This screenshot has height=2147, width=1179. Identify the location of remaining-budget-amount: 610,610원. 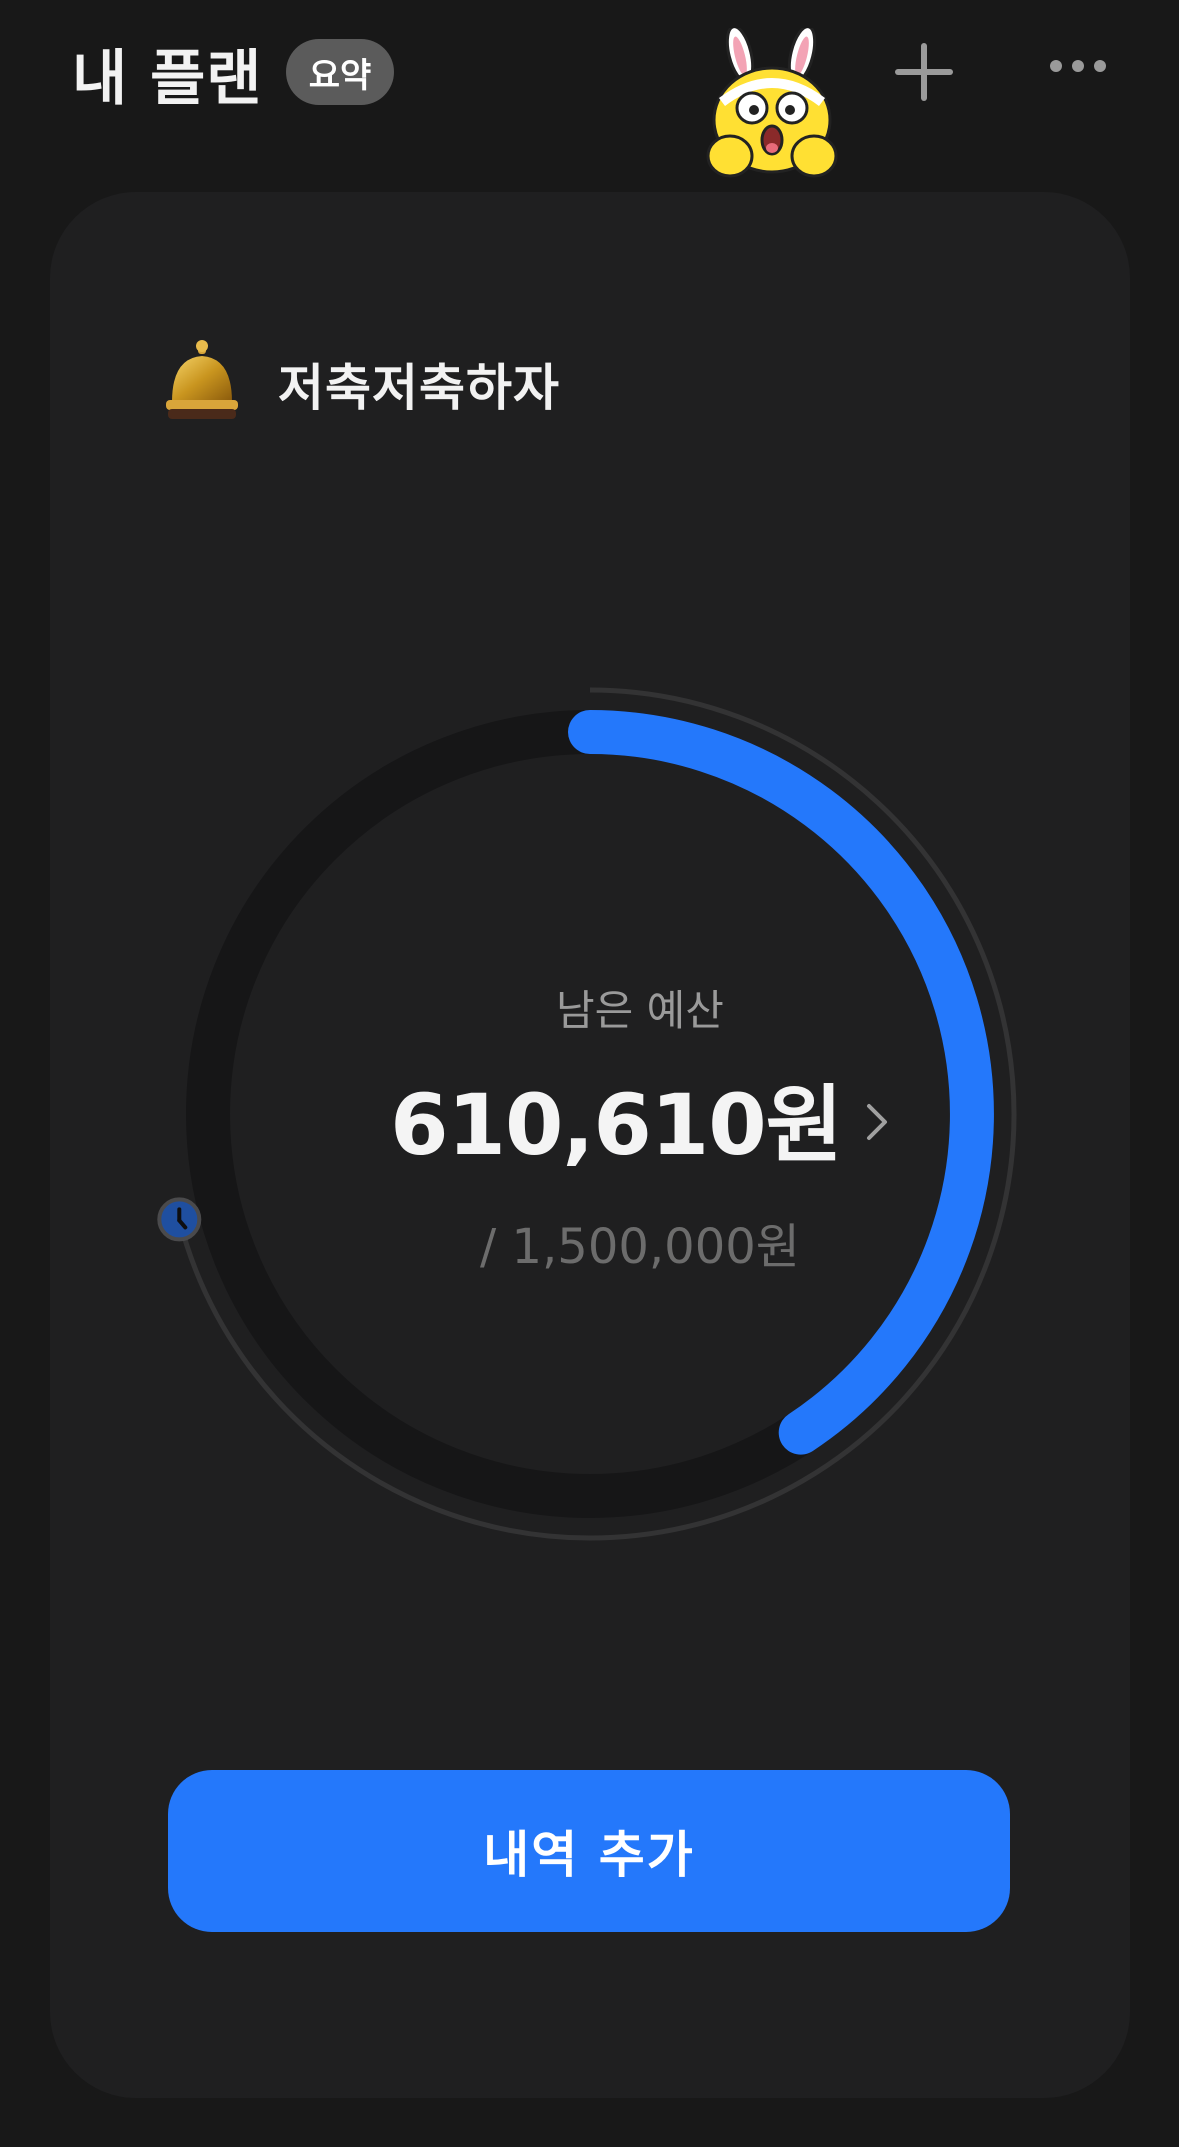
(616, 1125).